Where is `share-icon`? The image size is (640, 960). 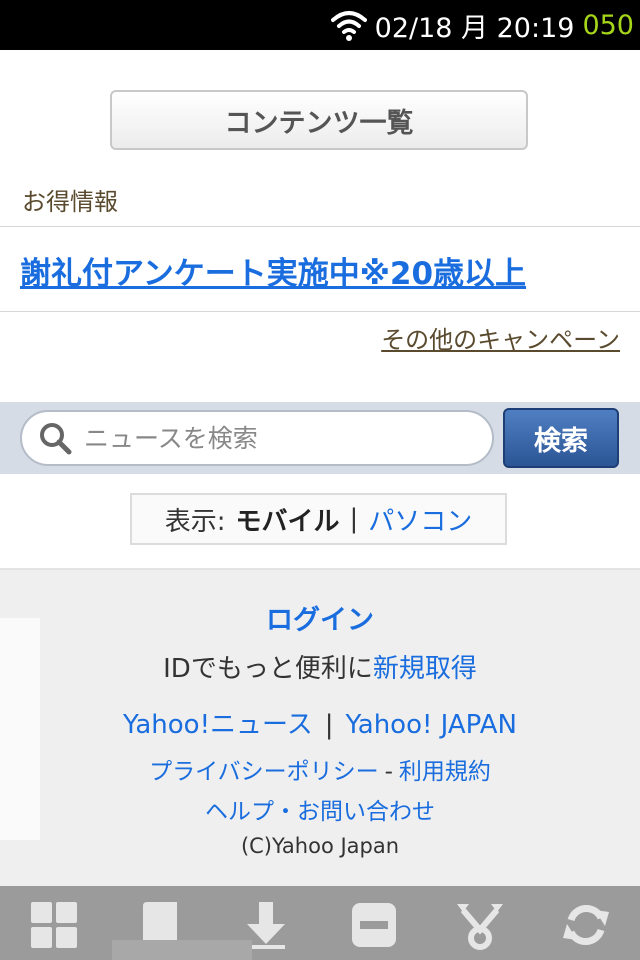 share-icon is located at coordinates (480, 927).